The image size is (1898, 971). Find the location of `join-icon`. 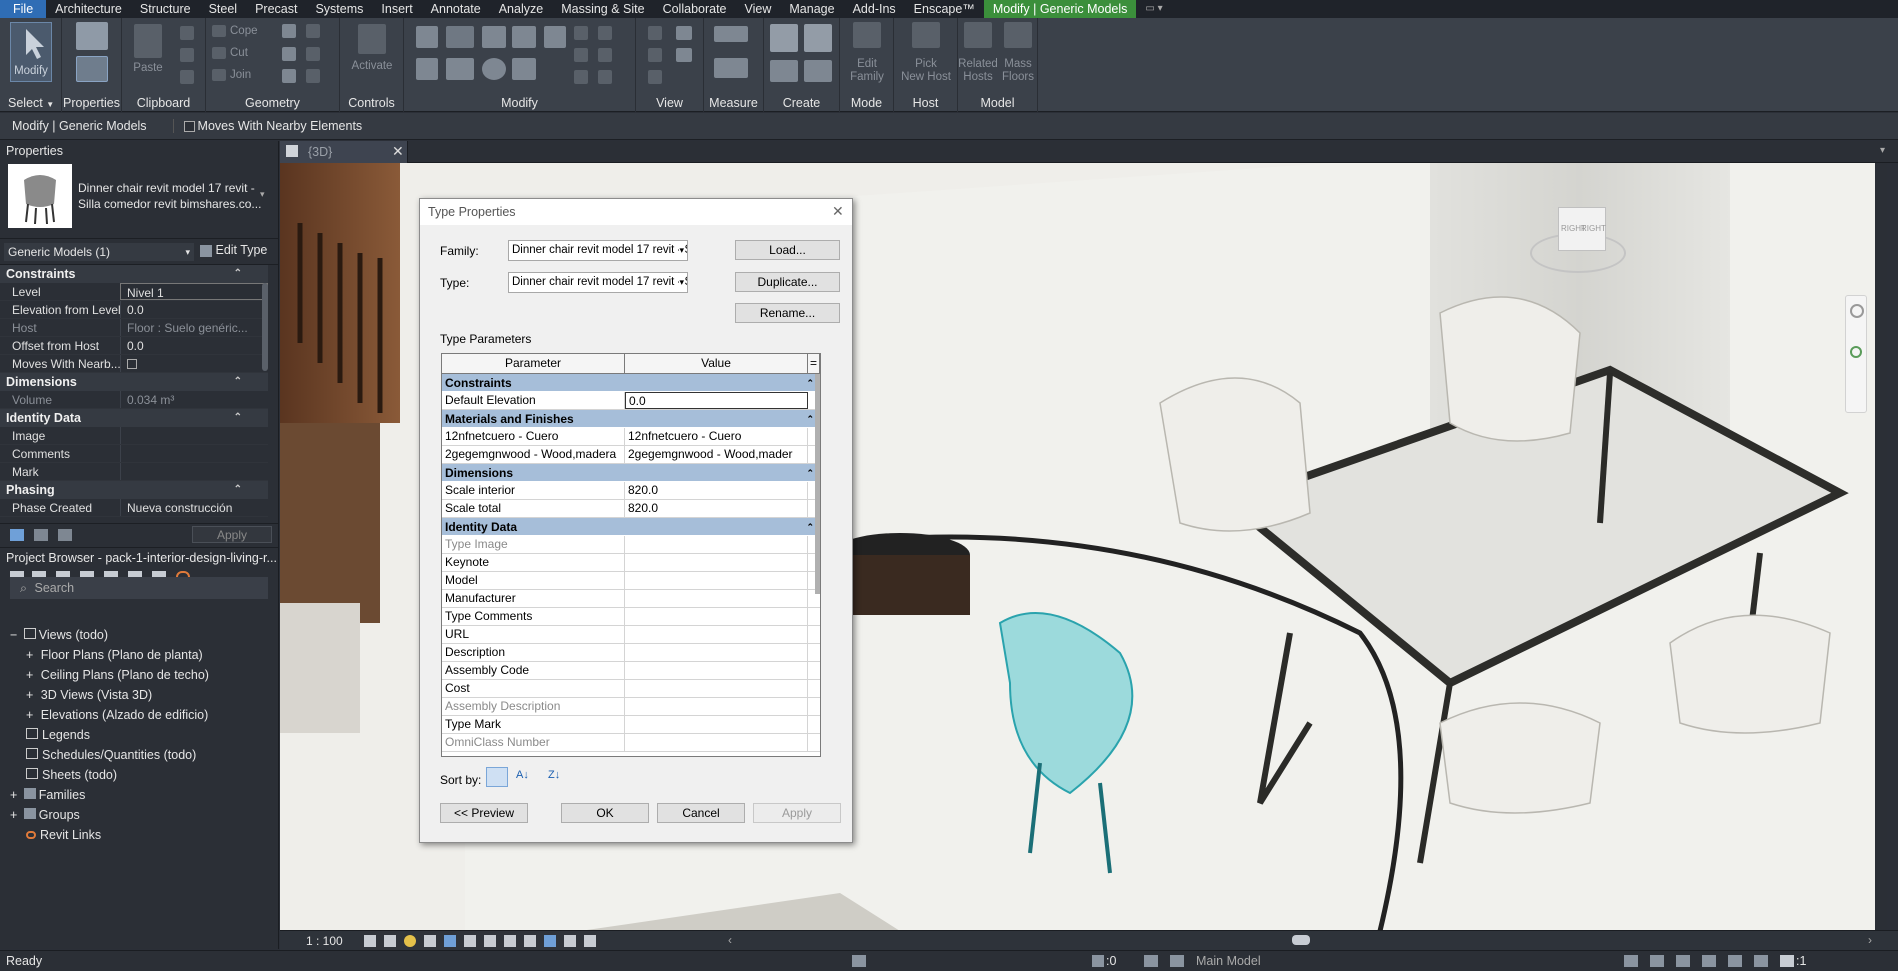

join-icon is located at coordinates (219, 75).